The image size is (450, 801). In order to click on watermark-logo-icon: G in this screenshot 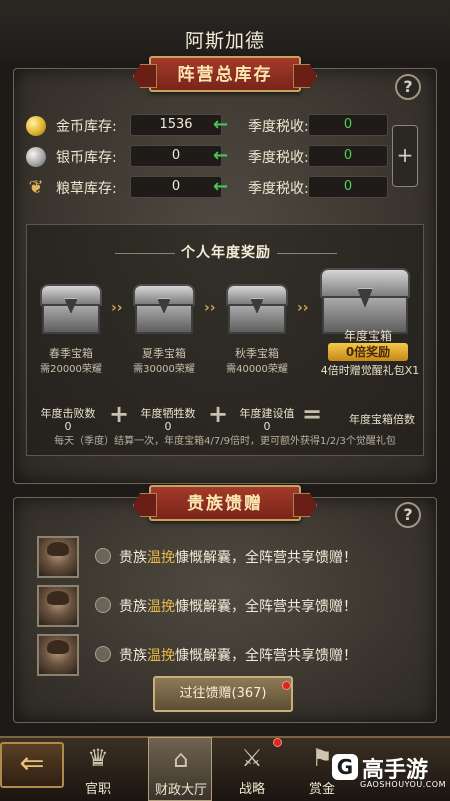, I will do `click(345, 767)`.